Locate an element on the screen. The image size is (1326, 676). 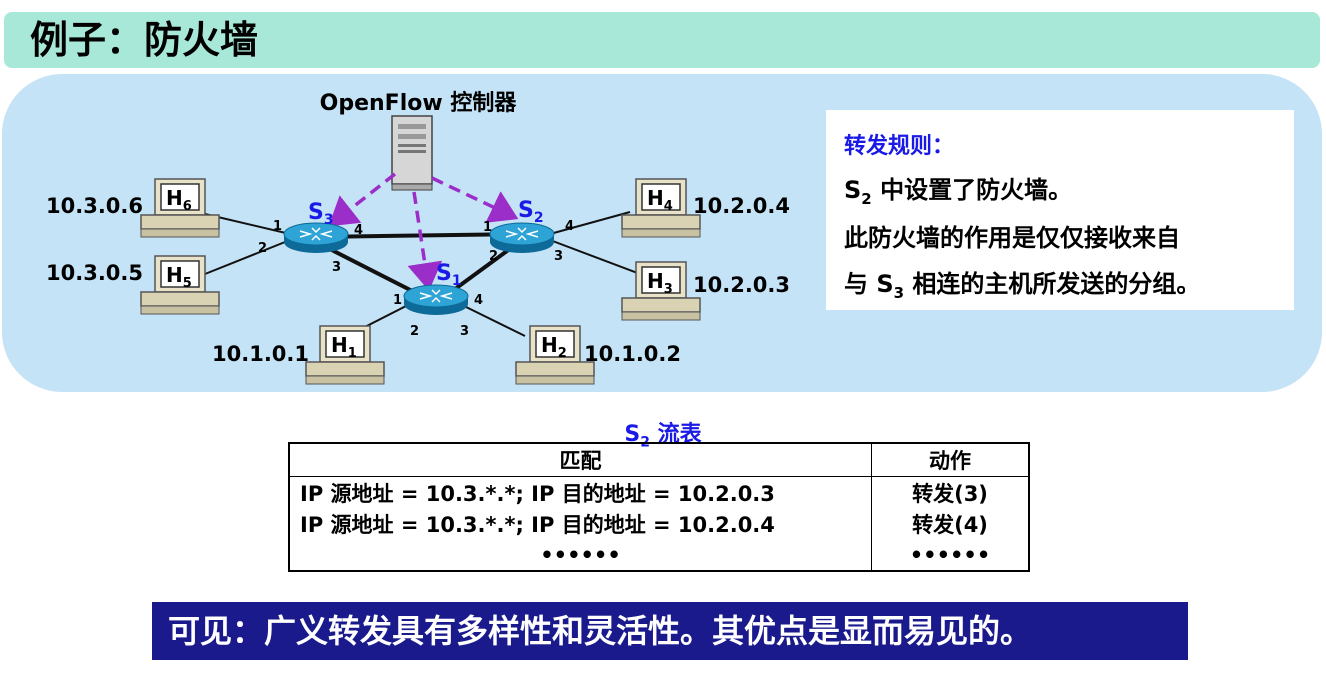
rules-line-1: S2 中设置了防火墙。 is located at coordinates (958, 192).